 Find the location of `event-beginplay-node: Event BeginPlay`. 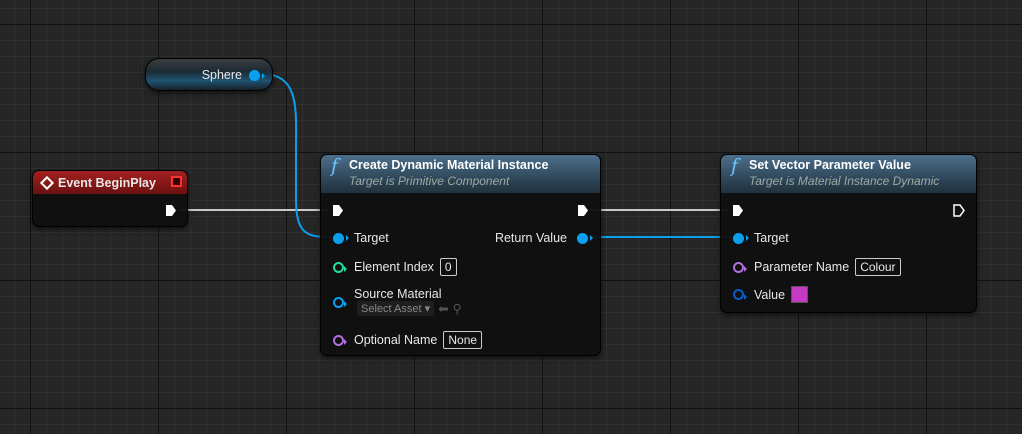

event-beginplay-node: Event BeginPlay is located at coordinates (110, 198).